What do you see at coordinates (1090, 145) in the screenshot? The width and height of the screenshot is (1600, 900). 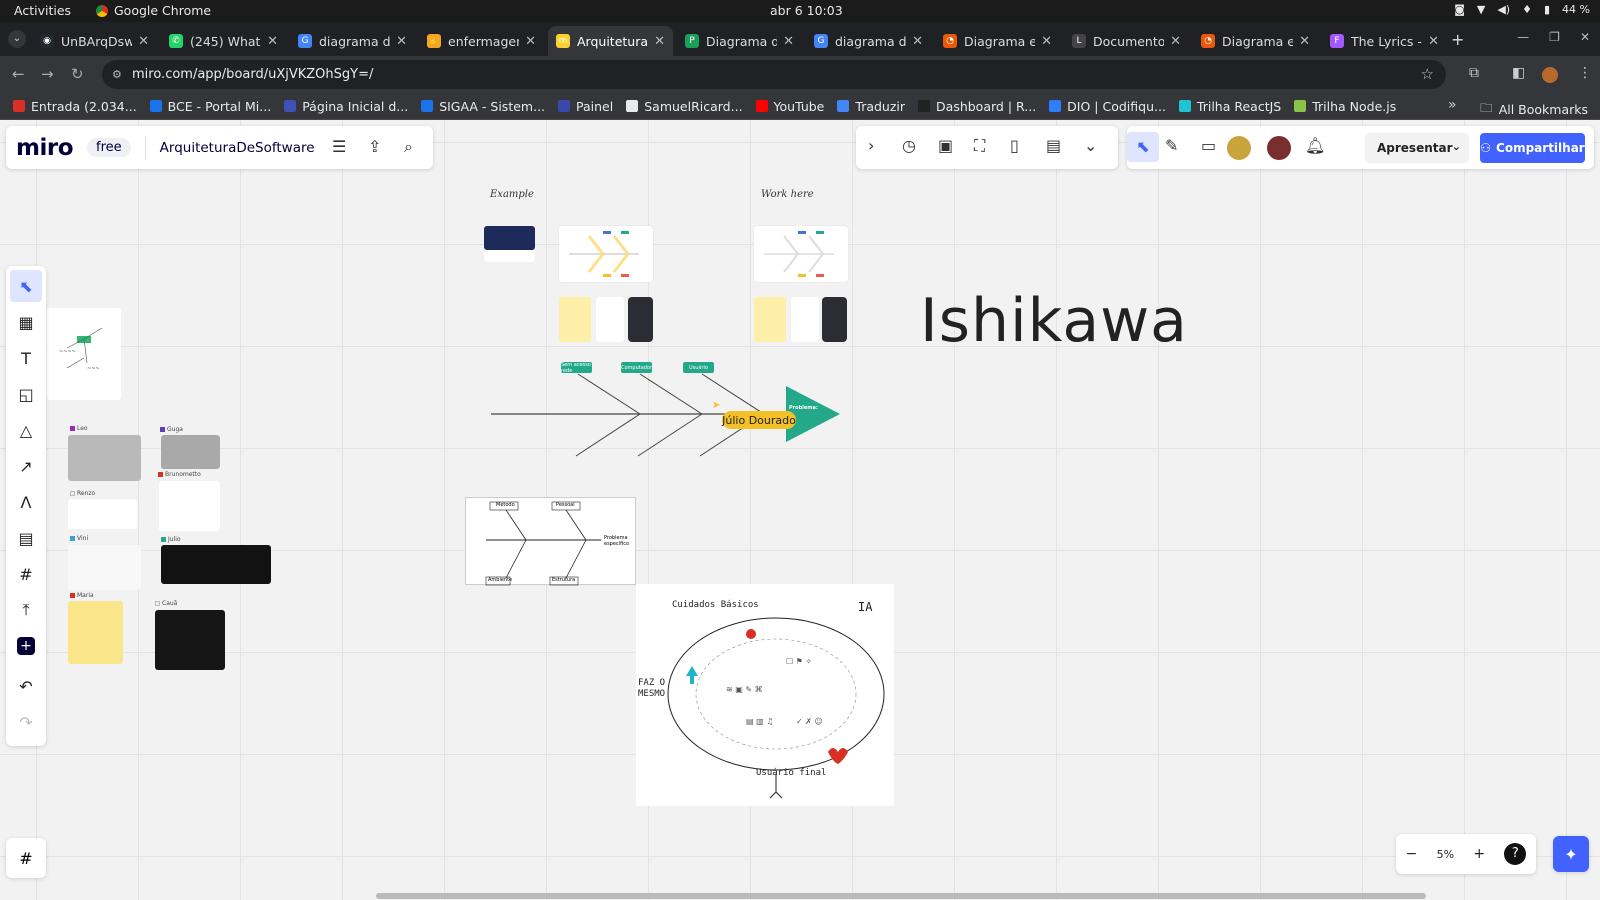 I see `more-tools-icon: ⌄` at bounding box center [1090, 145].